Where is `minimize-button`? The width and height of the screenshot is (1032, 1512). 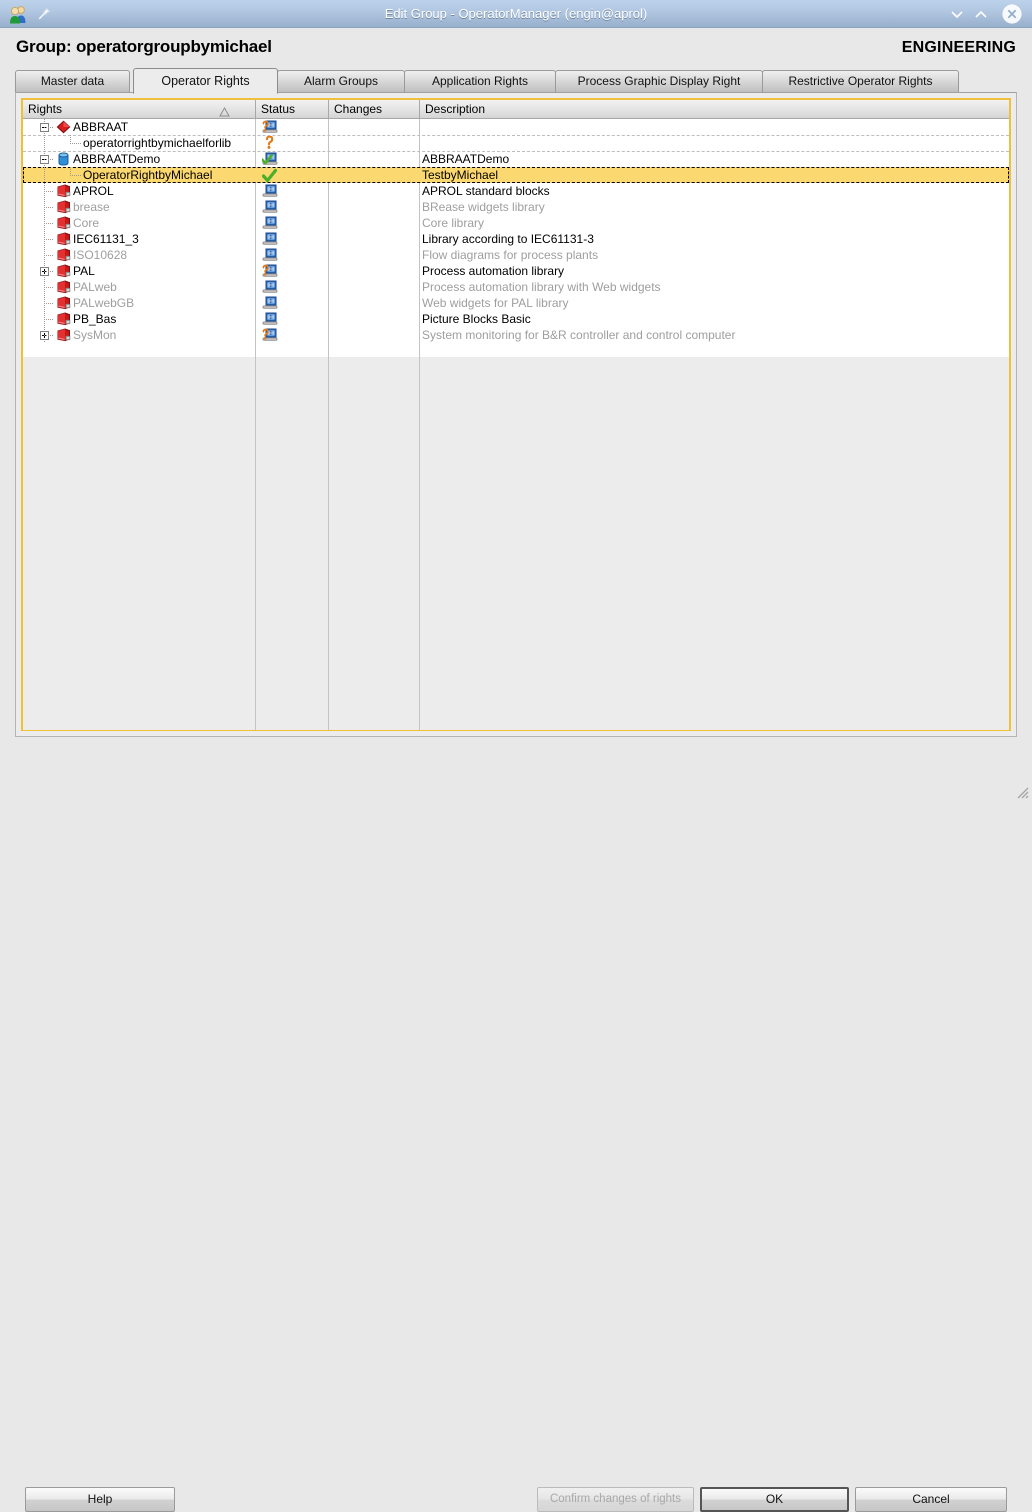 minimize-button is located at coordinates (957, 14).